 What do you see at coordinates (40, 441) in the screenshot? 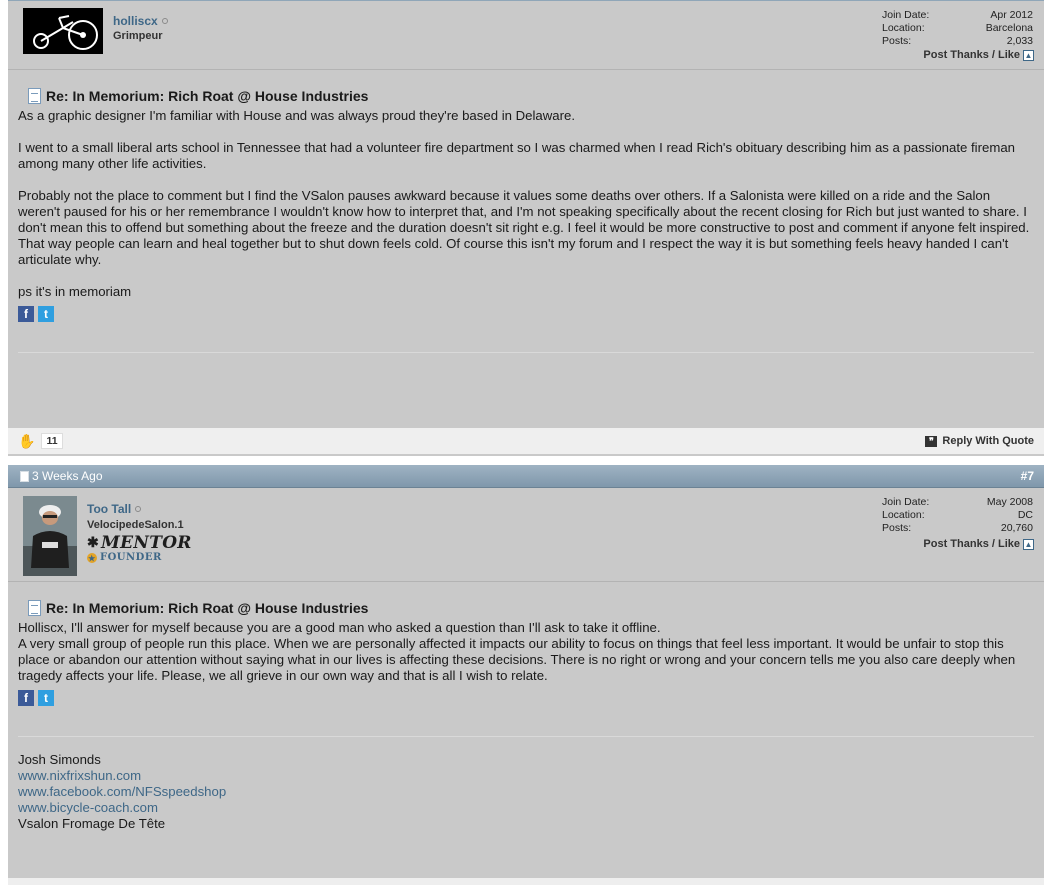
I see `likes: ✋ 11` at bounding box center [40, 441].